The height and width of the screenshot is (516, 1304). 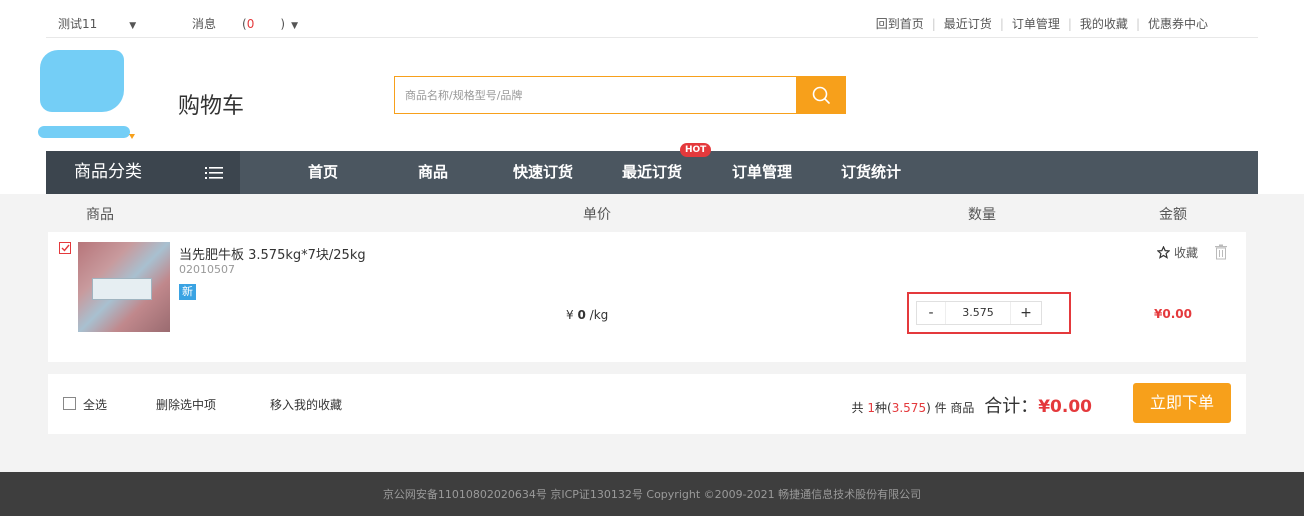 I want to click on item-checkbox, so click(x=65, y=248).